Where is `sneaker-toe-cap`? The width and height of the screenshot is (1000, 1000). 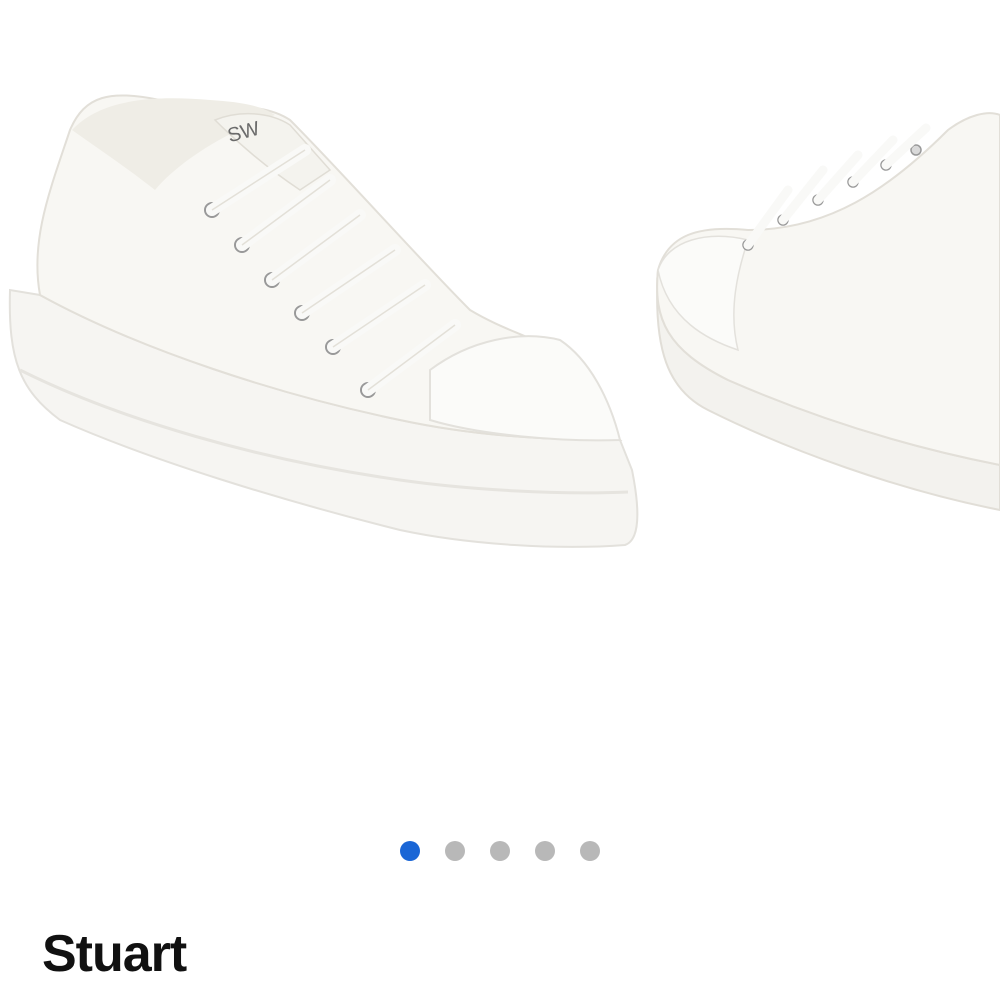 sneaker-toe-cap is located at coordinates (525, 388).